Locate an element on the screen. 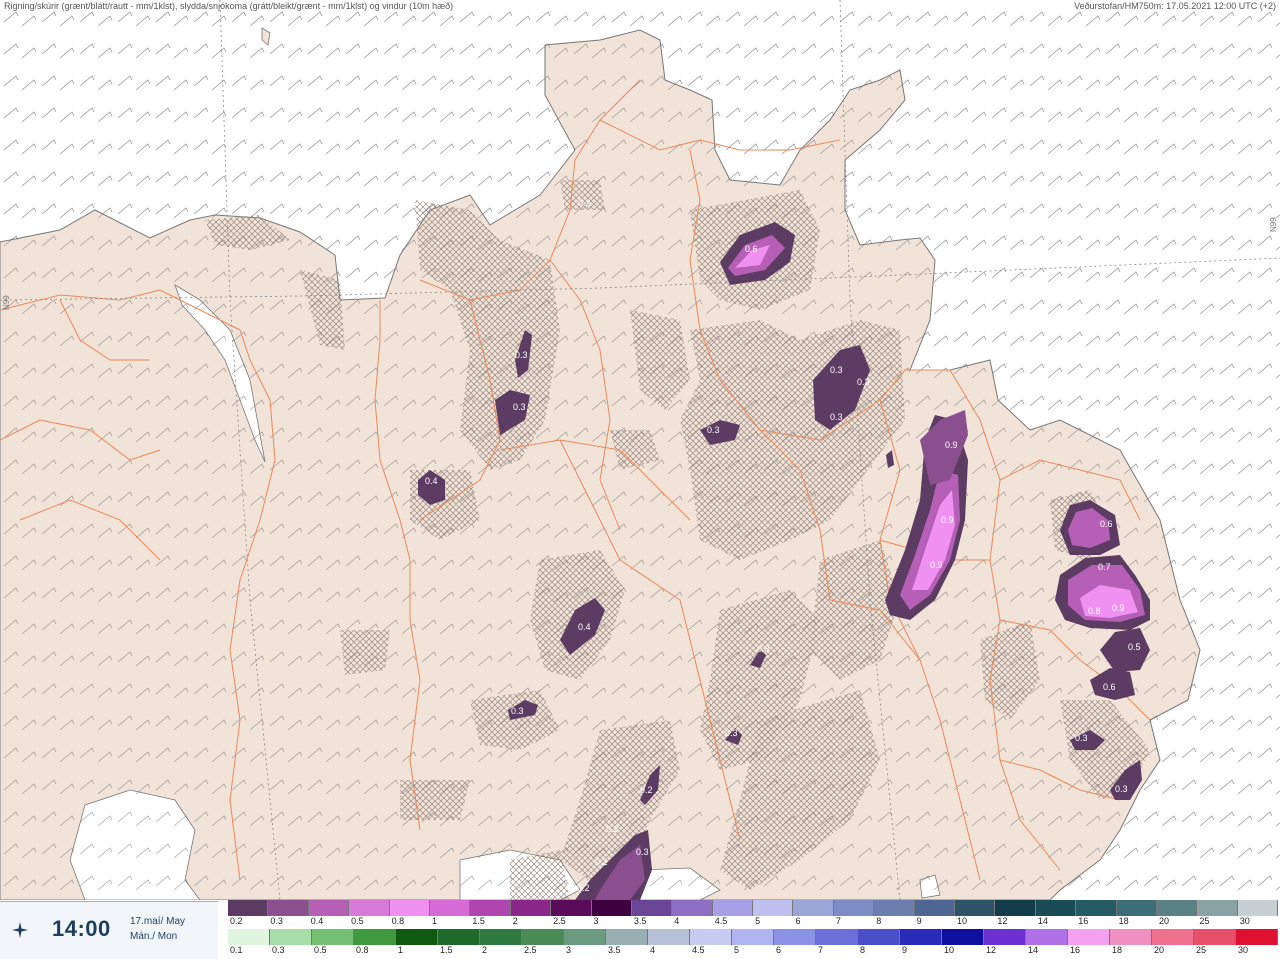 The height and width of the screenshot is (959, 1280). forecast-weekday: Mán./ Mon is located at coordinates (154, 936).